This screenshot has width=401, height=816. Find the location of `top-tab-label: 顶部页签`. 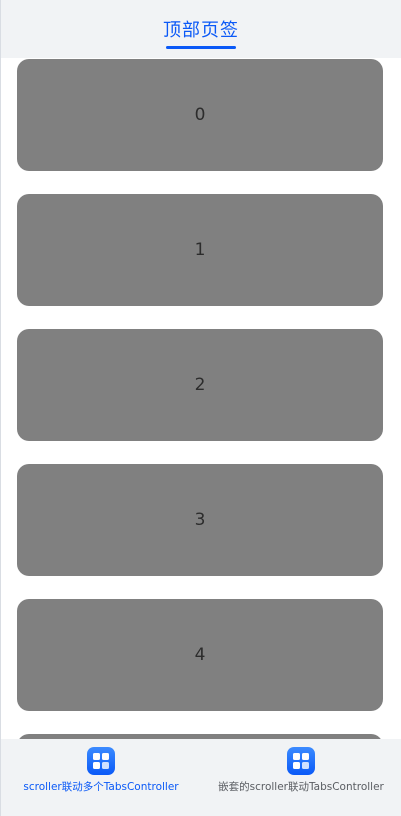

top-tab-label: 顶部页签 is located at coordinates (201, 30).